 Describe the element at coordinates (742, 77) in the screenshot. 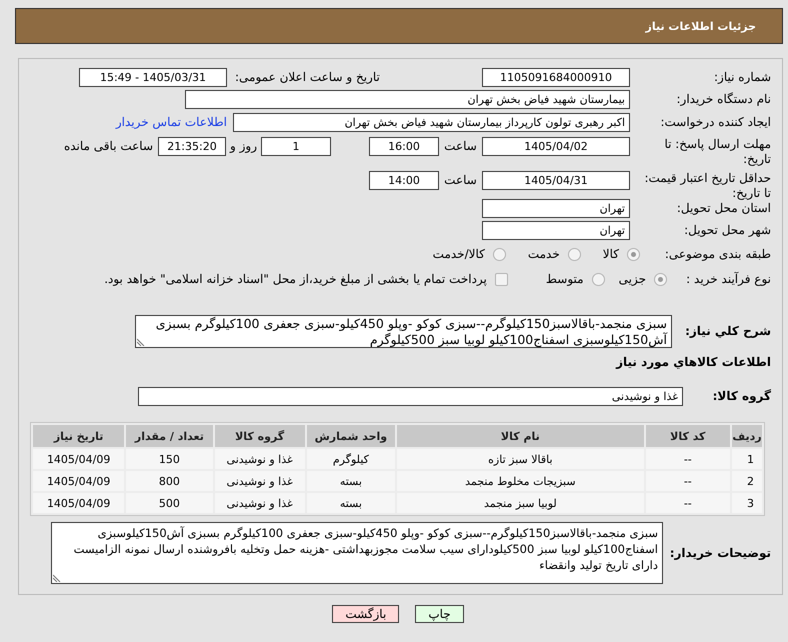

I see `field-label: شماره نیاز:` at that location.